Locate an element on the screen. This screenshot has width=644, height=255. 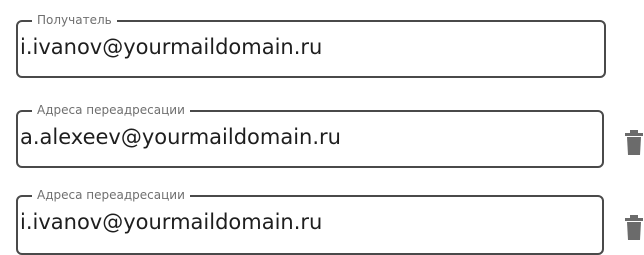
recipient-email-value: i.ivanov@yourmaildomain.ru is located at coordinates (171, 47).